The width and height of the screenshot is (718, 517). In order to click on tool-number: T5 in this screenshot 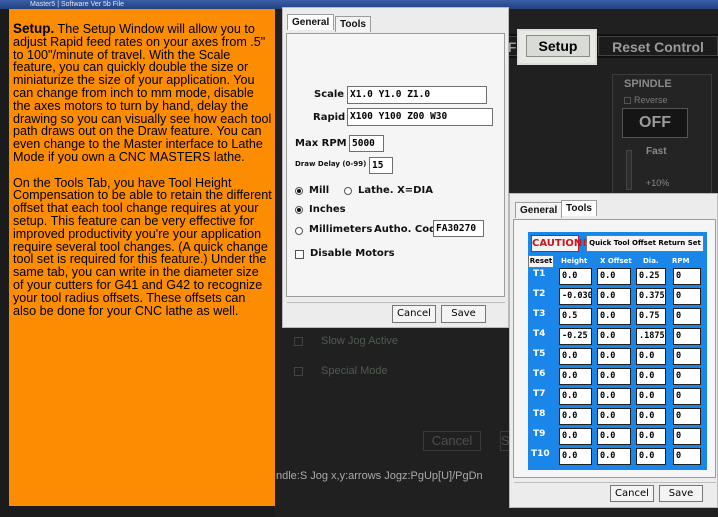, I will do `click(539, 354)`.